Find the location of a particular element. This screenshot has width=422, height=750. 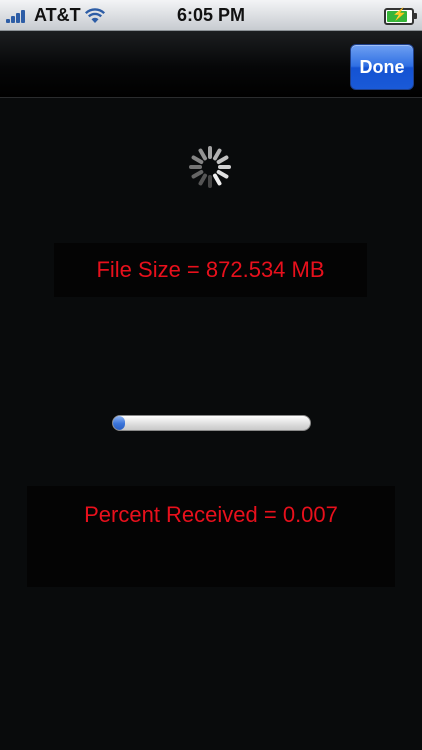

navigation-bar: Done is located at coordinates (211, 64).